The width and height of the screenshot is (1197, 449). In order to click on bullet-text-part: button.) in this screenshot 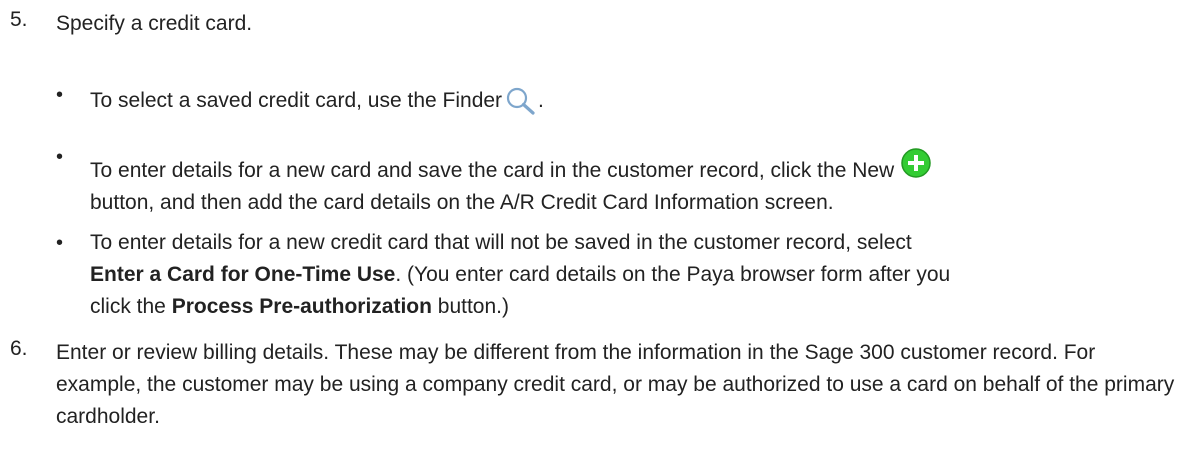, I will do `click(470, 306)`.